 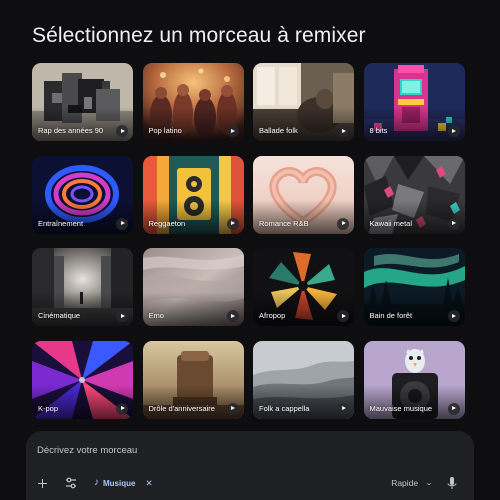 What do you see at coordinates (165, 130) in the screenshot?
I see `tile-label: Pop latino` at bounding box center [165, 130].